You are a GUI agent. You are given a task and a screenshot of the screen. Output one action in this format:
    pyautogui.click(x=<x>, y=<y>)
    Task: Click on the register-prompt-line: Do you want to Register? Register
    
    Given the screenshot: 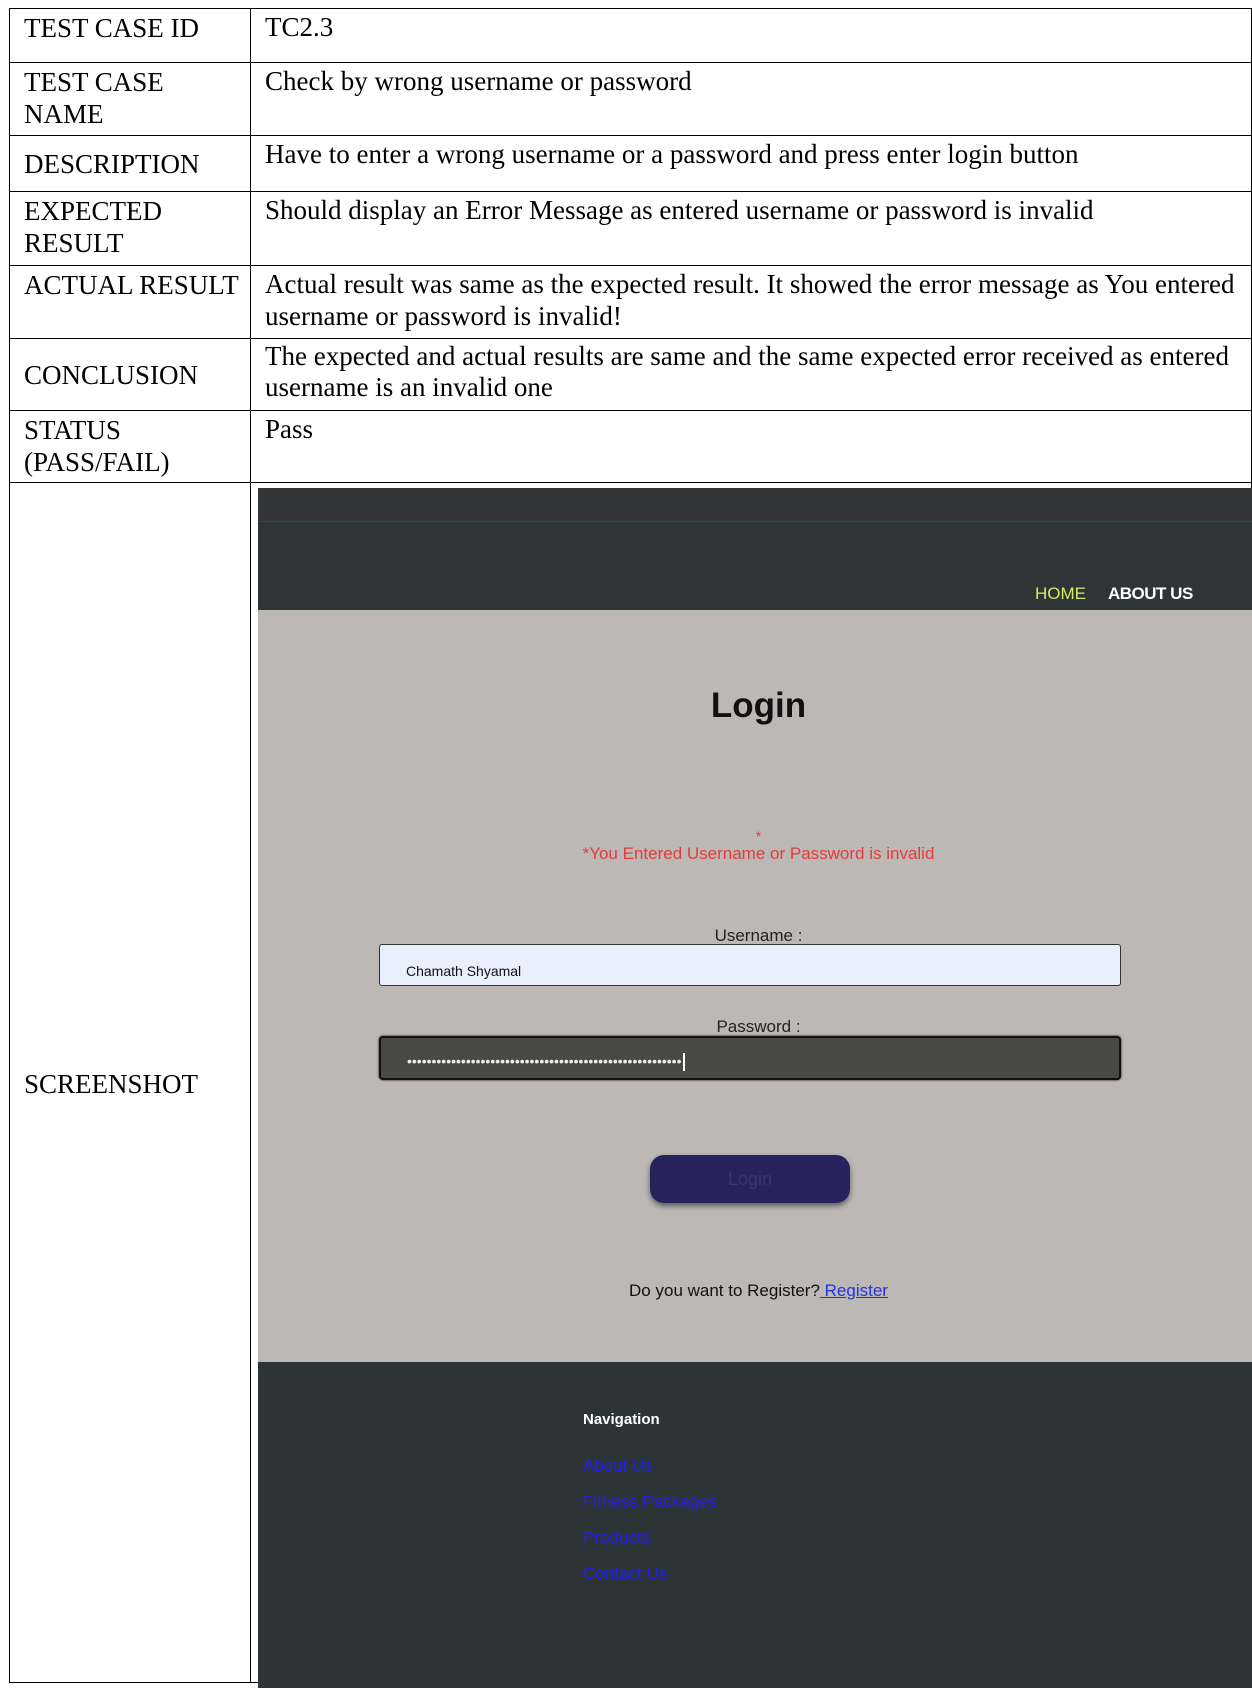 What is the action you would take?
    pyautogui.click(x=755, y=1291)
    